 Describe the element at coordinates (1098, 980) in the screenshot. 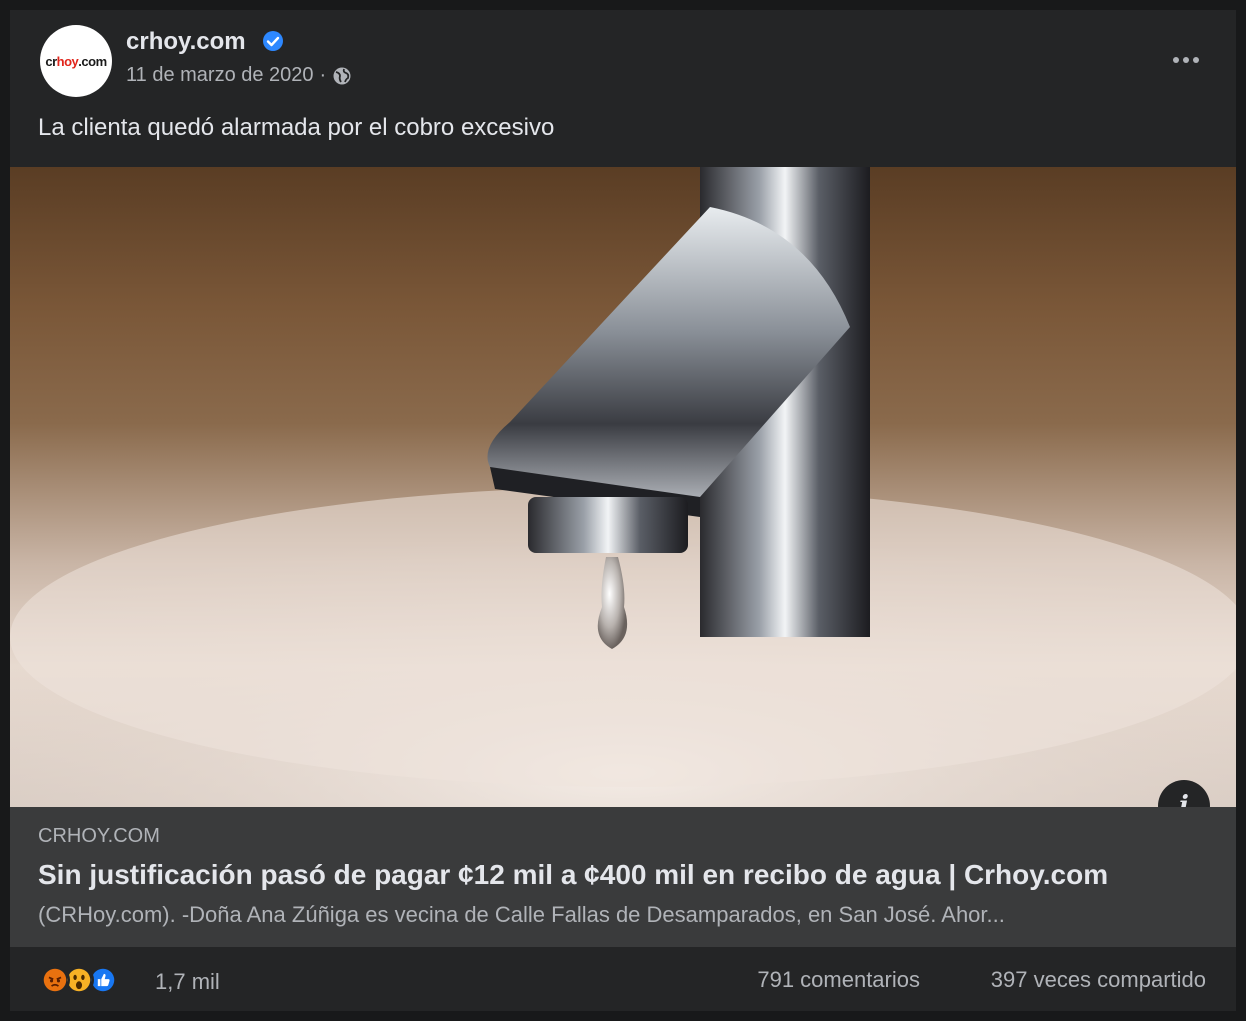

I see `shares-count: 397 veces compartido` at that location.